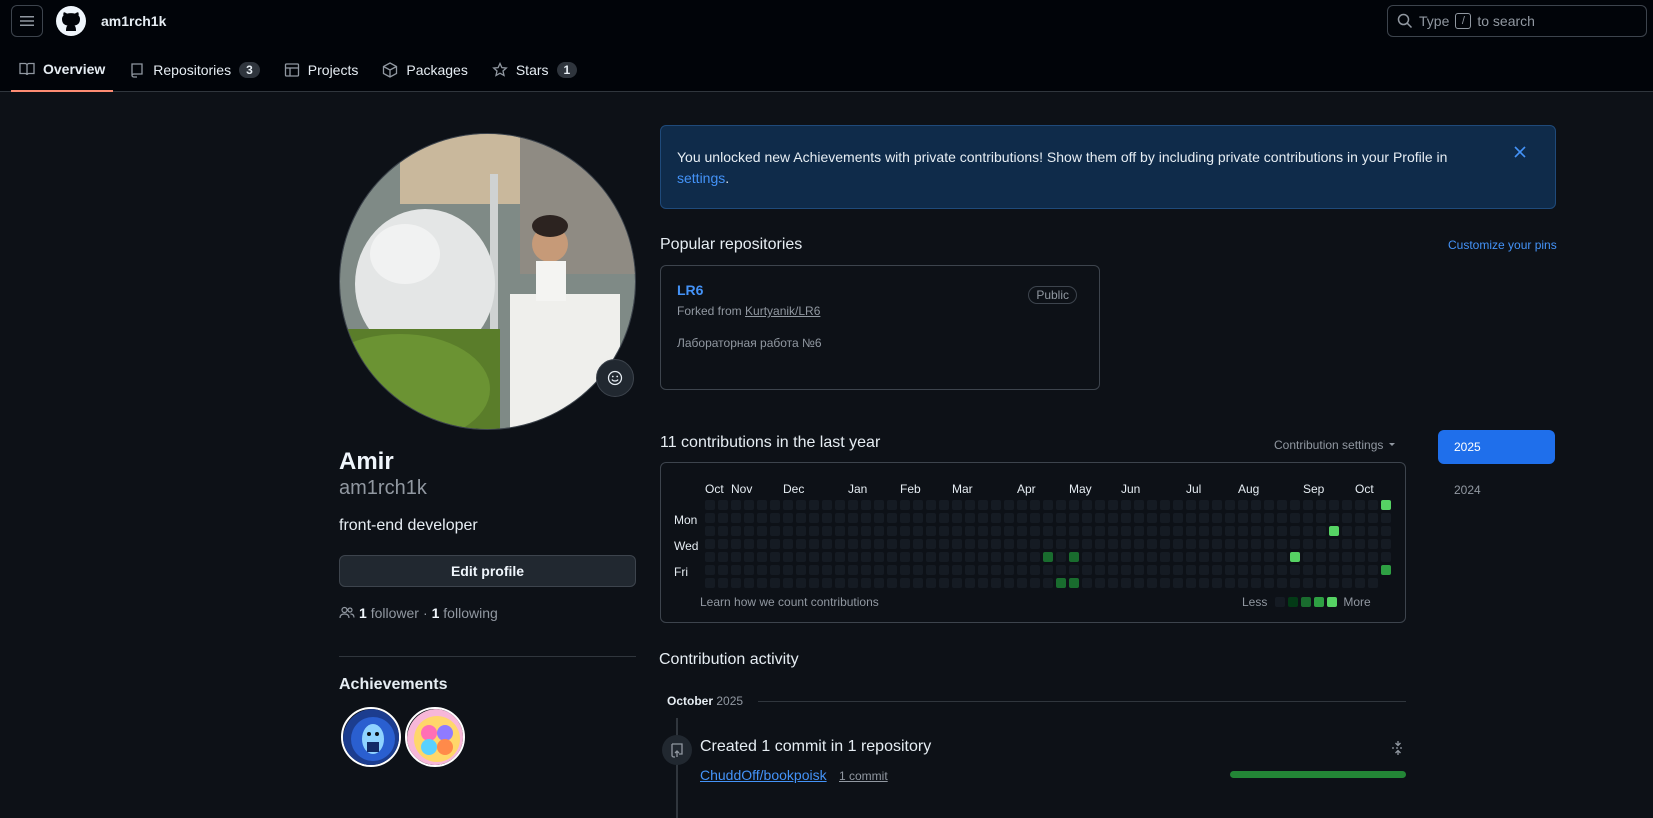  I want to click on following-link: 1 following, so click(465, 613).